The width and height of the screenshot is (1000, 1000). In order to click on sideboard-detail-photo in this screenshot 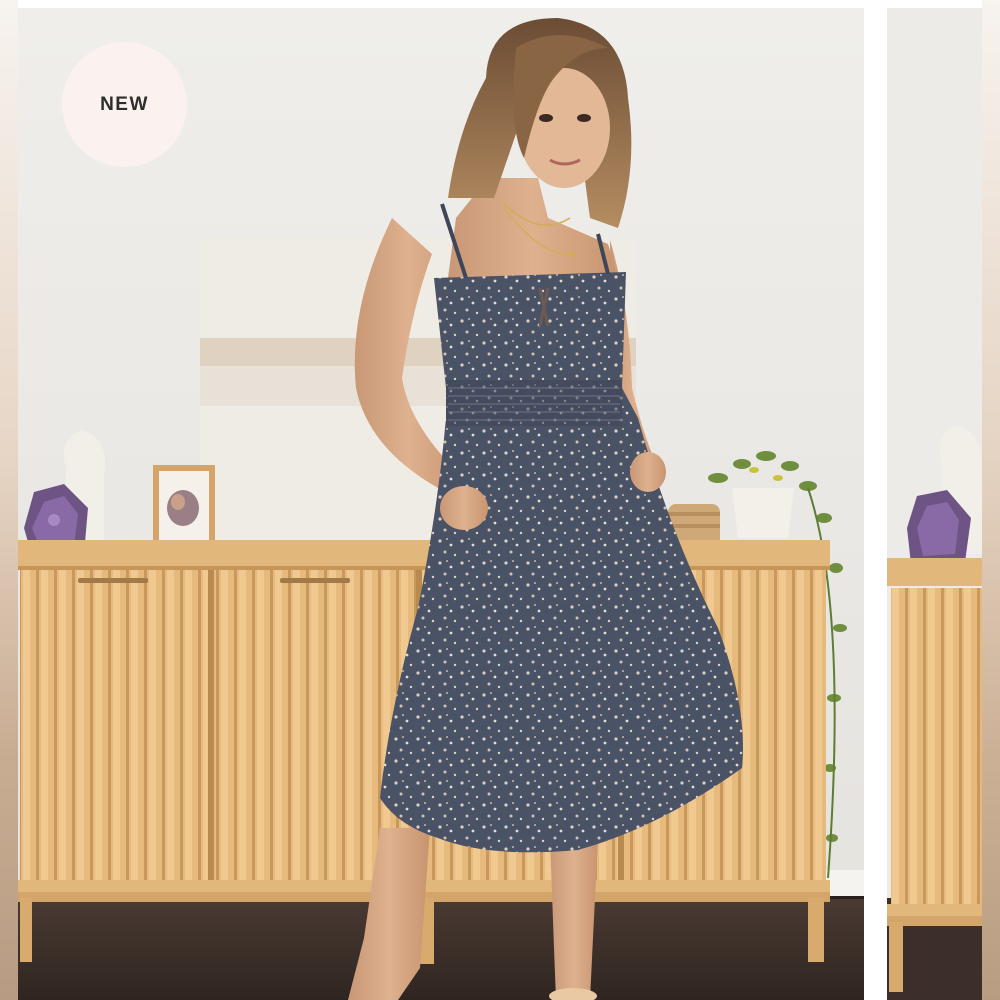, I will do `click(934, 504)`.